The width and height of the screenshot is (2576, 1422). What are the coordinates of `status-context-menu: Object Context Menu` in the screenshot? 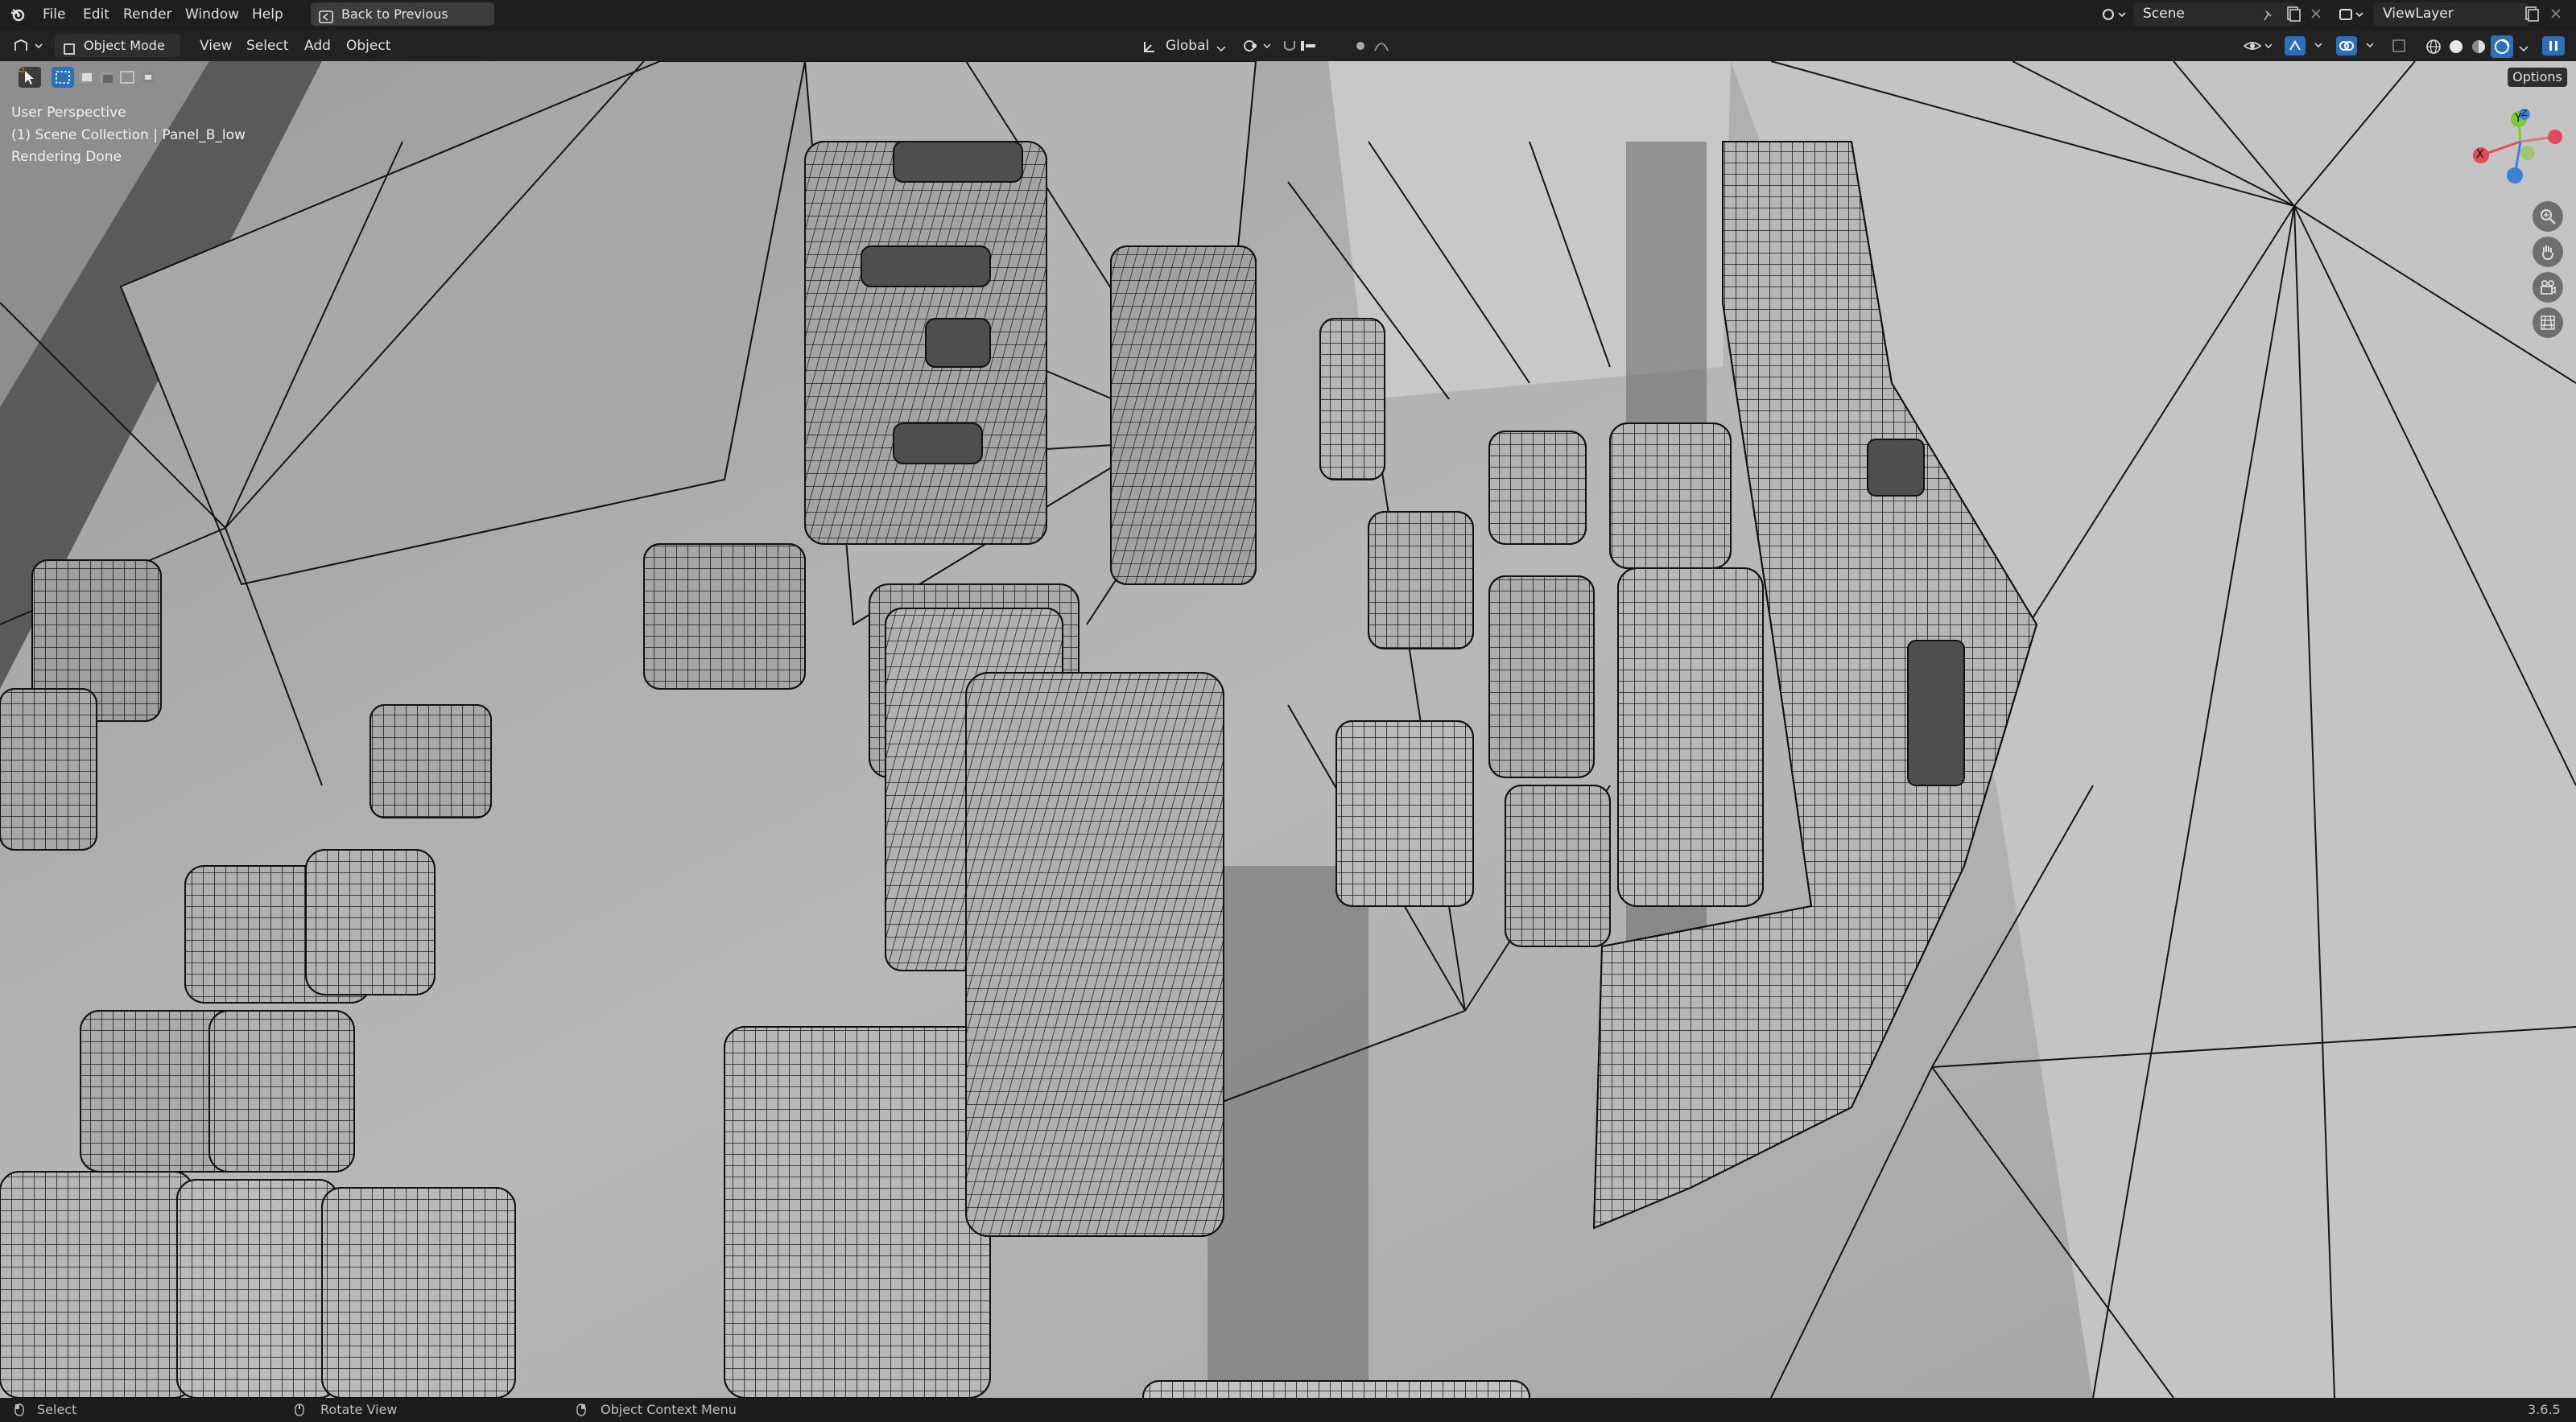 It's located at (669, 1409).